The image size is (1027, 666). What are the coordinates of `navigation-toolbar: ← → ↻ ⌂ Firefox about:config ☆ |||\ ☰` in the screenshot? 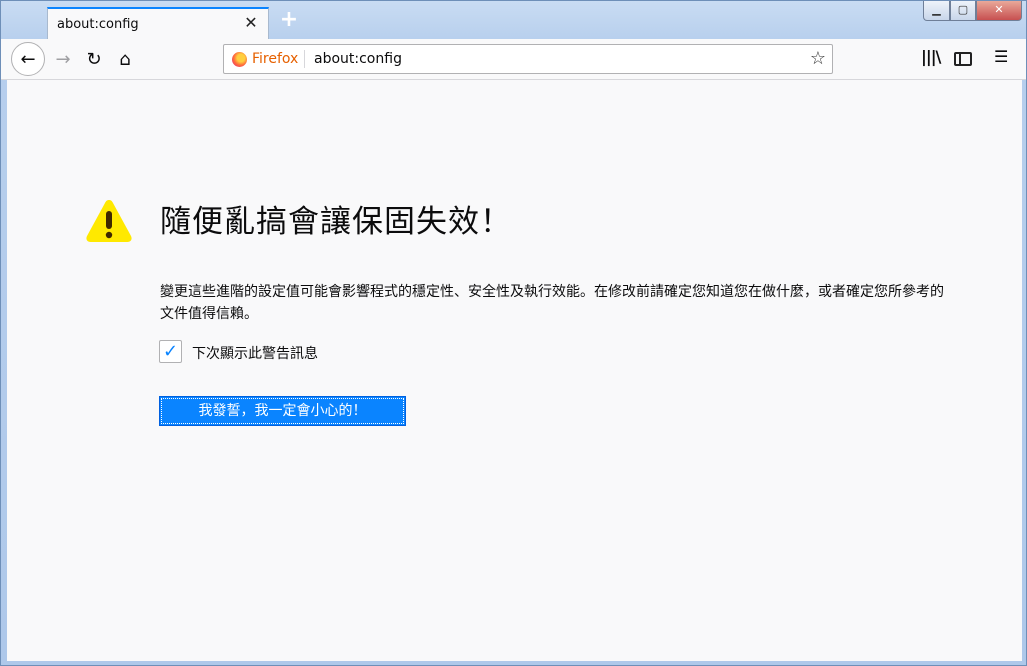 It's located at (513, 59).